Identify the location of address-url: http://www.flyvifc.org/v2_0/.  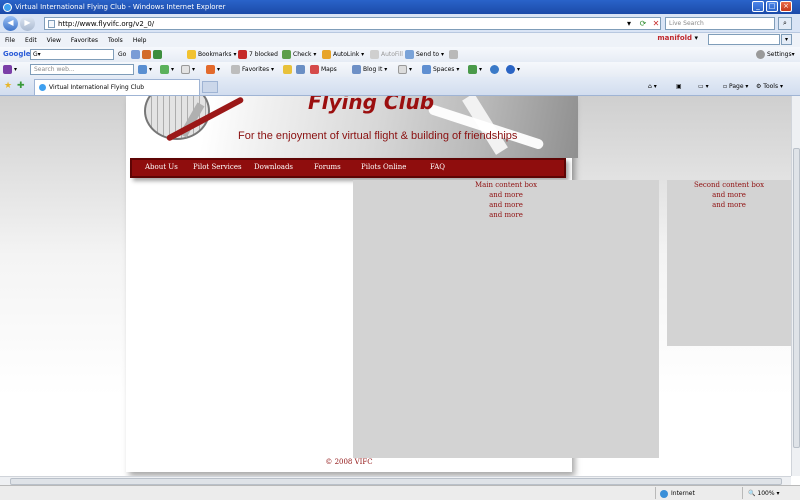
(106, 24).